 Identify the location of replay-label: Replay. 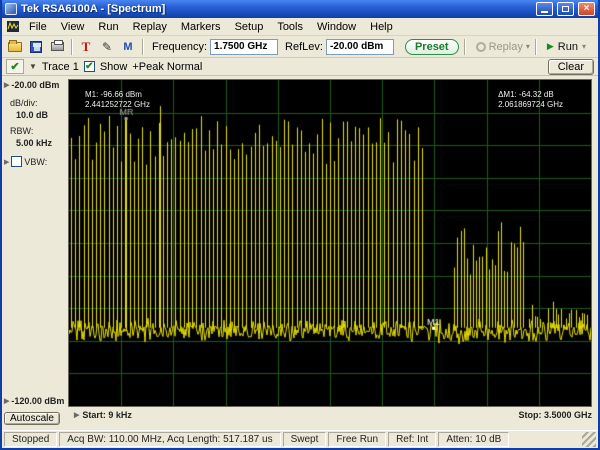
(505, 46).